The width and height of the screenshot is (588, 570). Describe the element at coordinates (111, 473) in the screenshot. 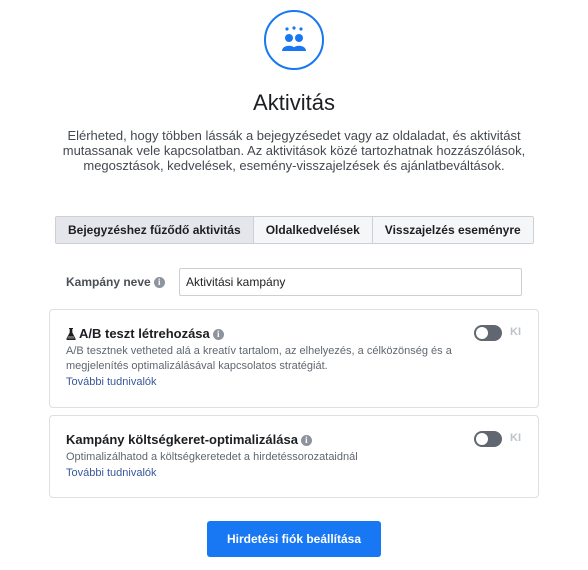

I see `budget-optimization-learn-more-link: További tudnivalók` at that location.